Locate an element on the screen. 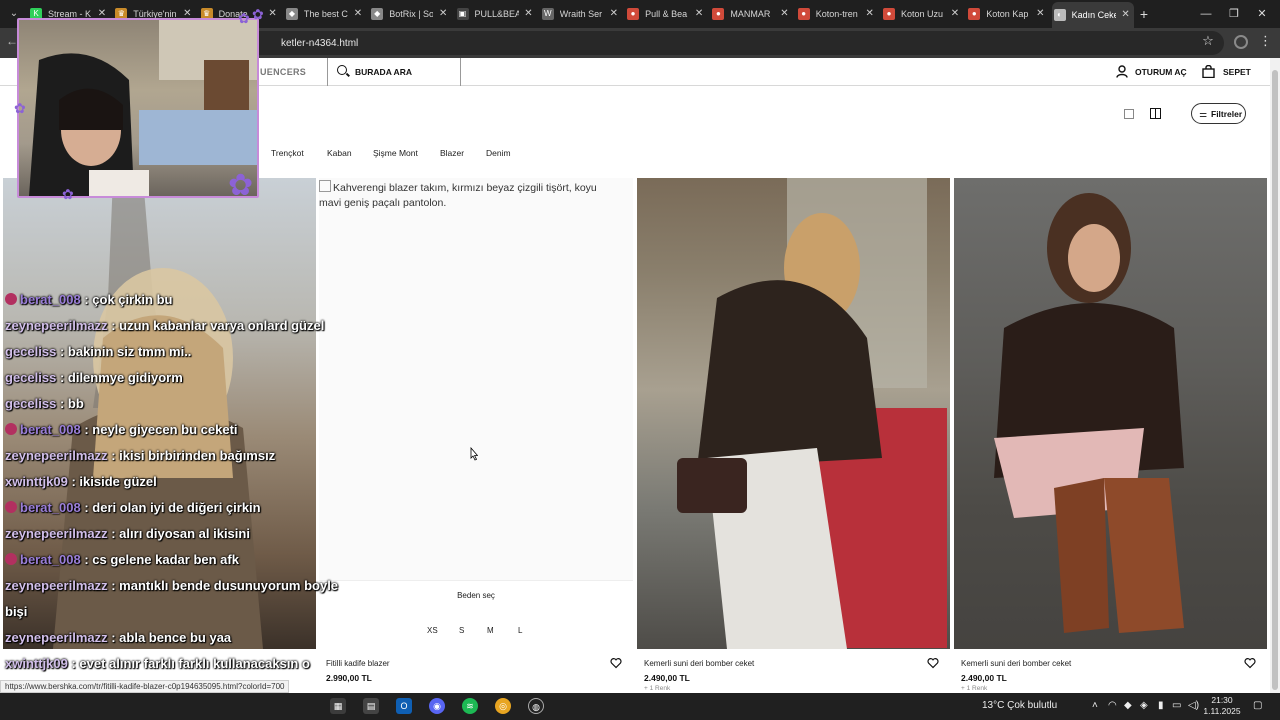 This screenshot has width=1280, height=720. chat-message: berat_008 : neyle giyecen bu ceketi is located at coordinates (121, 429).